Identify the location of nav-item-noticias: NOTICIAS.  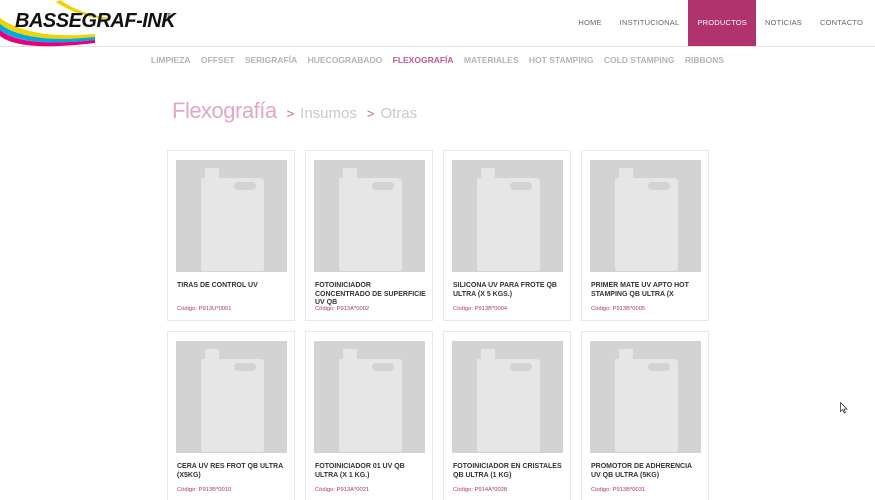
(783, 23).